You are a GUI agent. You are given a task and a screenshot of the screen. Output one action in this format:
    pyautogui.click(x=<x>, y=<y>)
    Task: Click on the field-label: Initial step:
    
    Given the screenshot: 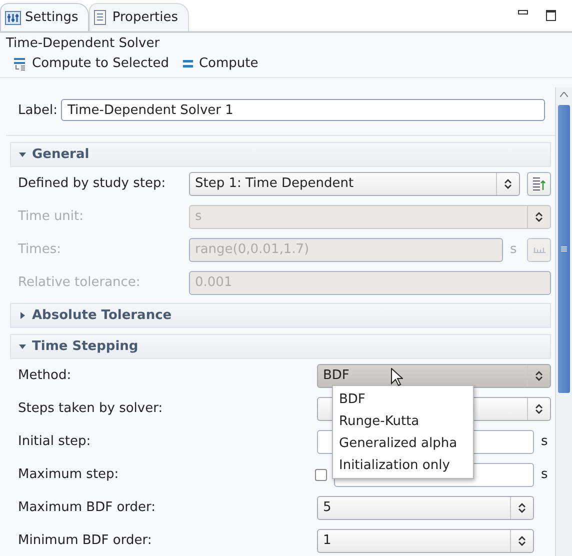 What is the action you would take?
    pyautogui.click(x=55, y=441)
    